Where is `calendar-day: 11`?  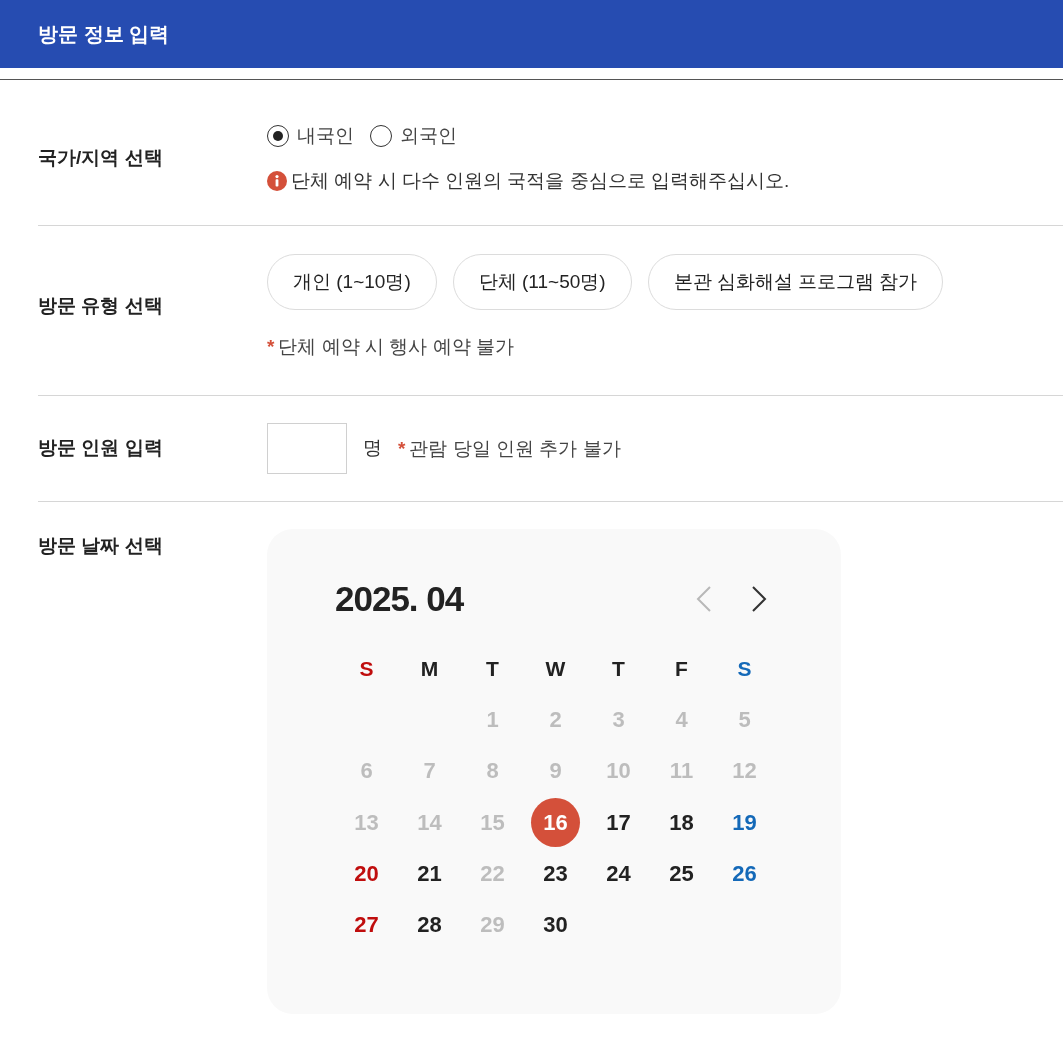
calendar-day: 11 is located at coordinates (681, 771).